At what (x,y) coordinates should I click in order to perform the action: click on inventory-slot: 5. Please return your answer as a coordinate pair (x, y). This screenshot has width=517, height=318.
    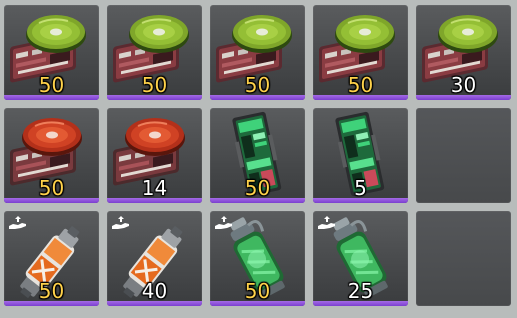
    Looking at the image, I should click on (360, 155).